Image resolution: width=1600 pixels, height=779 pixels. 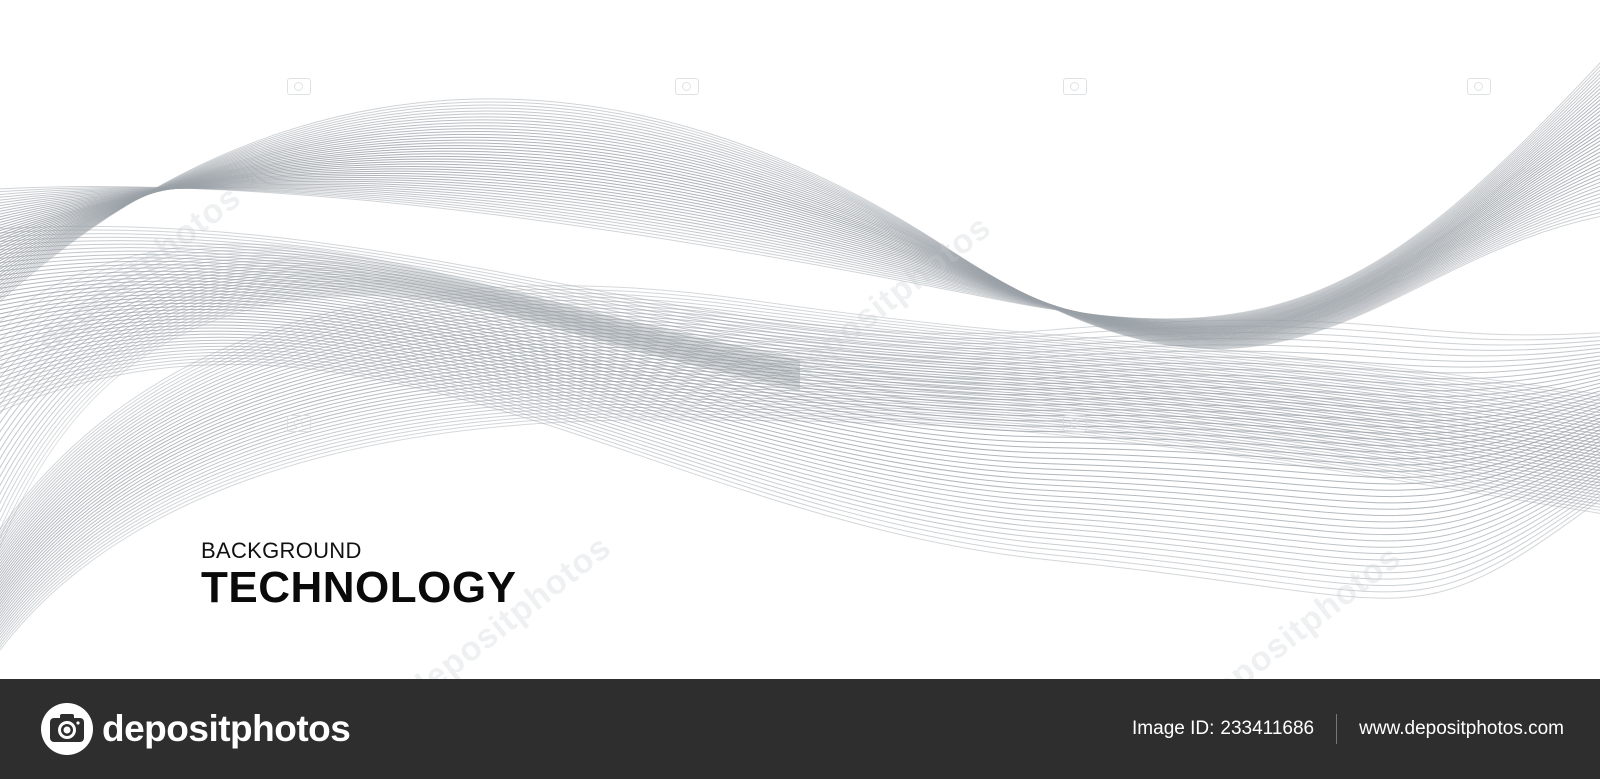 I want to click on headline: BACKGROUND TECHNOLOGY, so click(x=358, y=575).